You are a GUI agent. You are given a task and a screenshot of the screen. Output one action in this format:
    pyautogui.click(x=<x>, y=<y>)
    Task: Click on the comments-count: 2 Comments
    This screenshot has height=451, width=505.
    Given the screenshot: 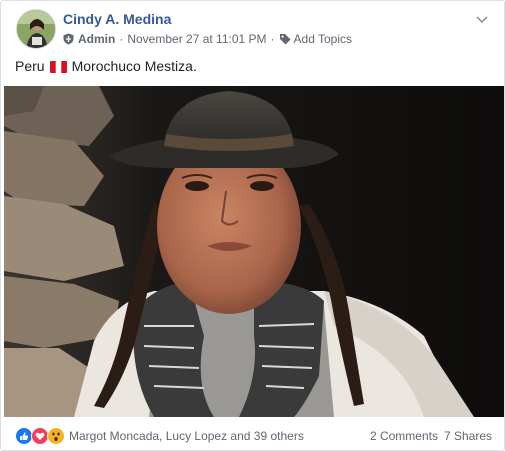 What is the action you would take?
    pyautogui.click(x=404, y=436)
    